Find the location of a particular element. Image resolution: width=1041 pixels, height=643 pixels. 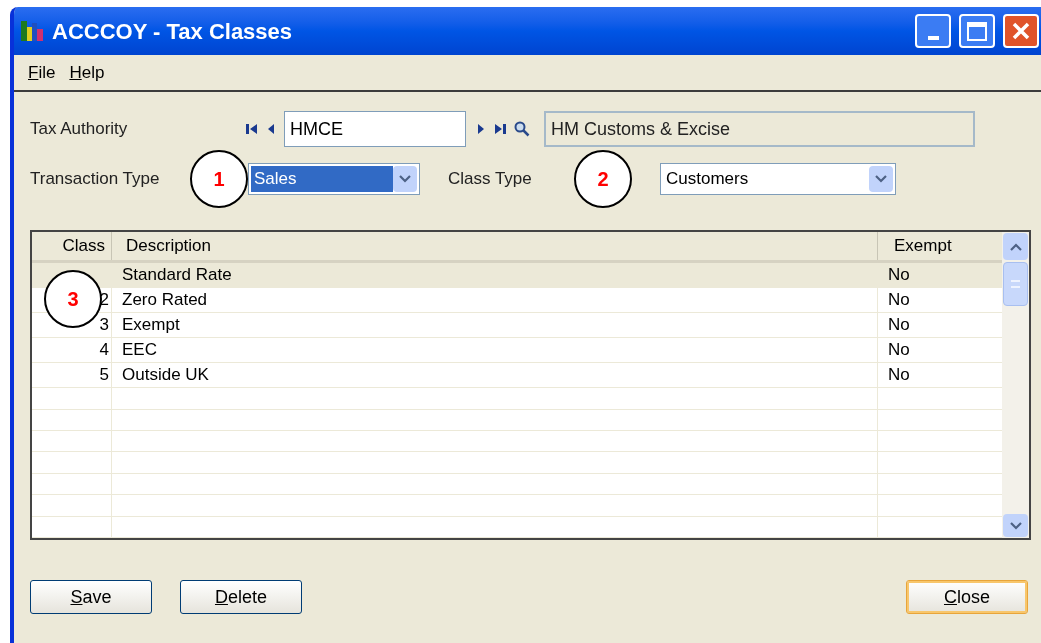

scroll-down-button is located at coordinates (1015, 525).